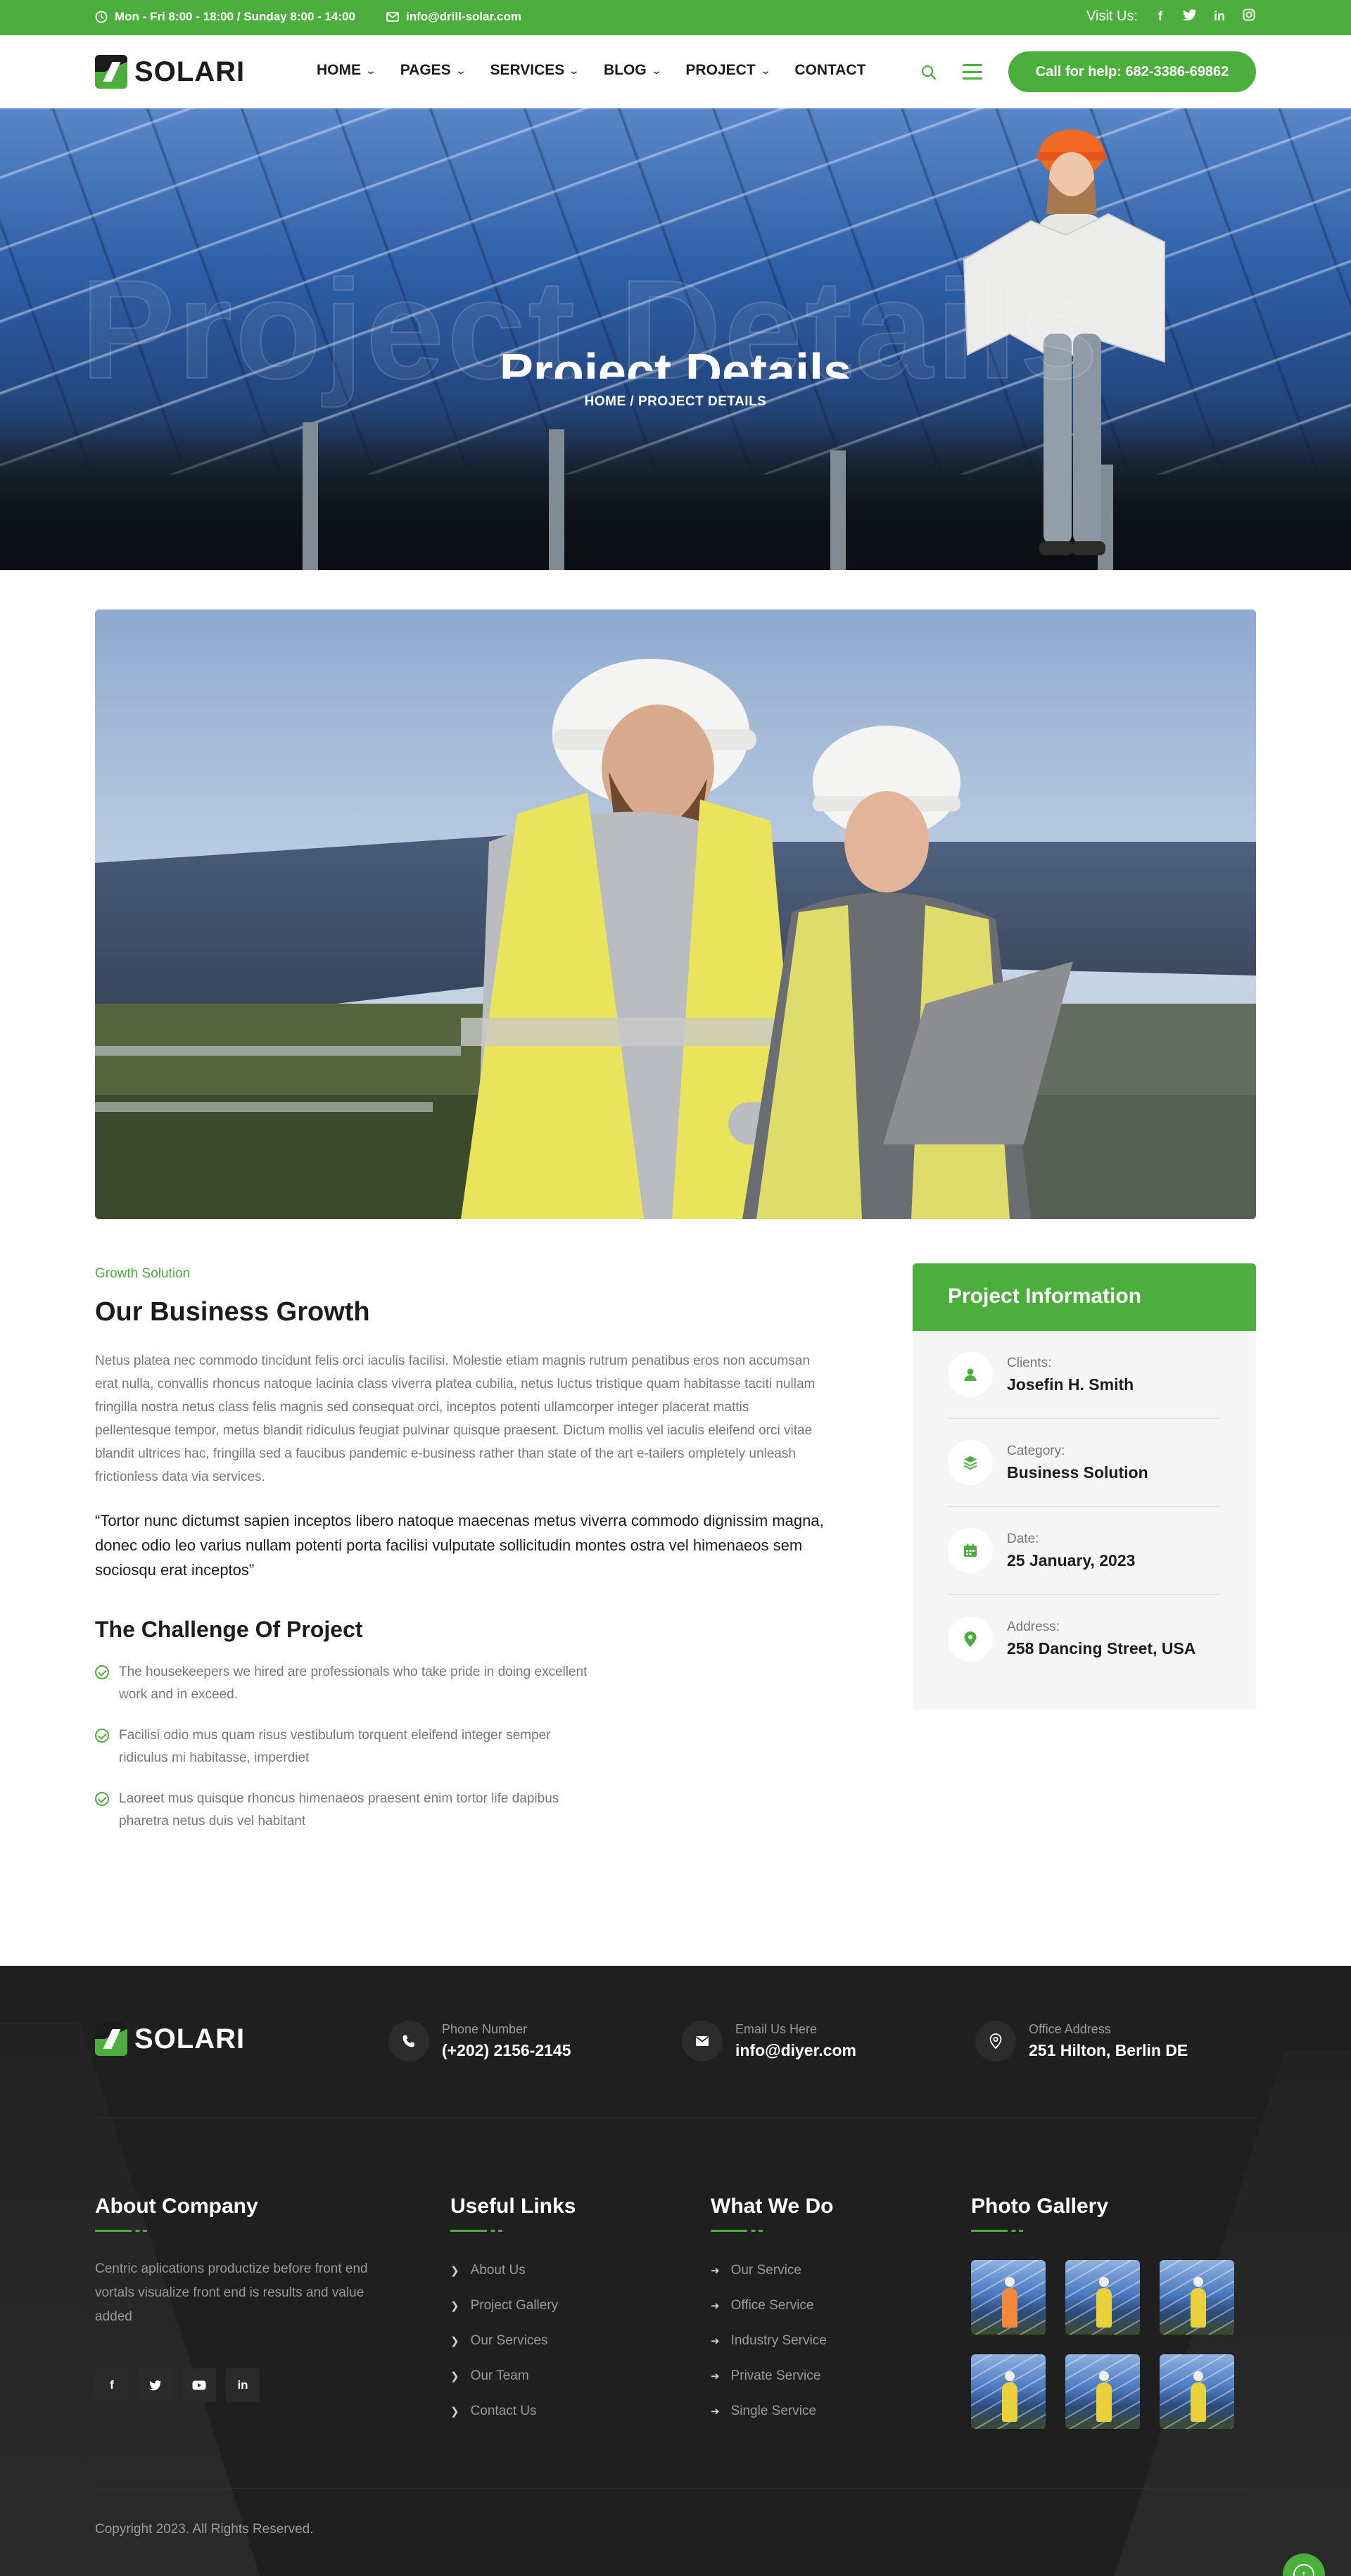 This screenshot has height=2576, width=1351. What do you see at coordinates (970, 1374) in the screenshot?
I see `user-icon` at bounding box center [970, 1374].